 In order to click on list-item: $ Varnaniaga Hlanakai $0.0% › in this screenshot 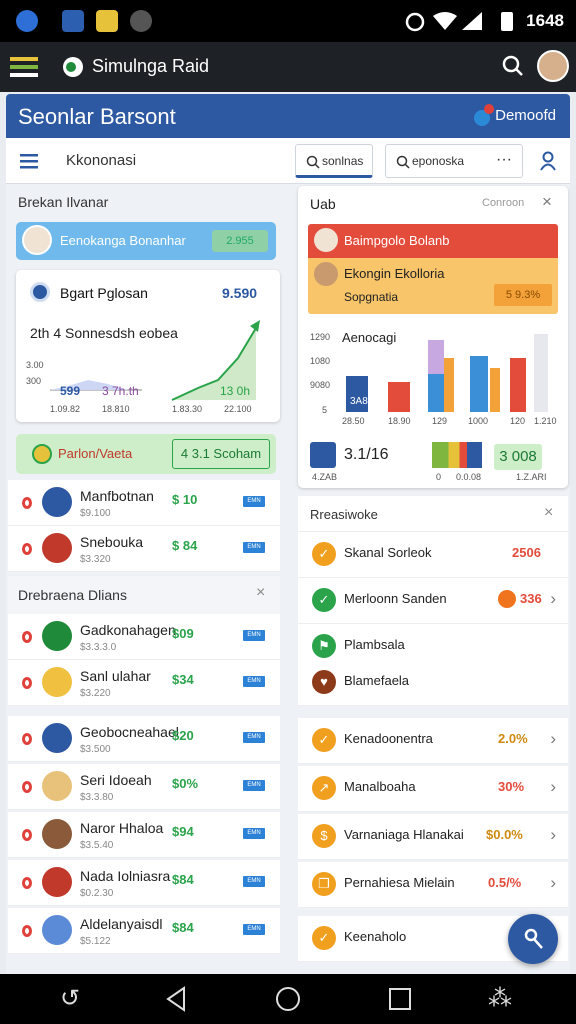, I will do `click(433, 837)`.